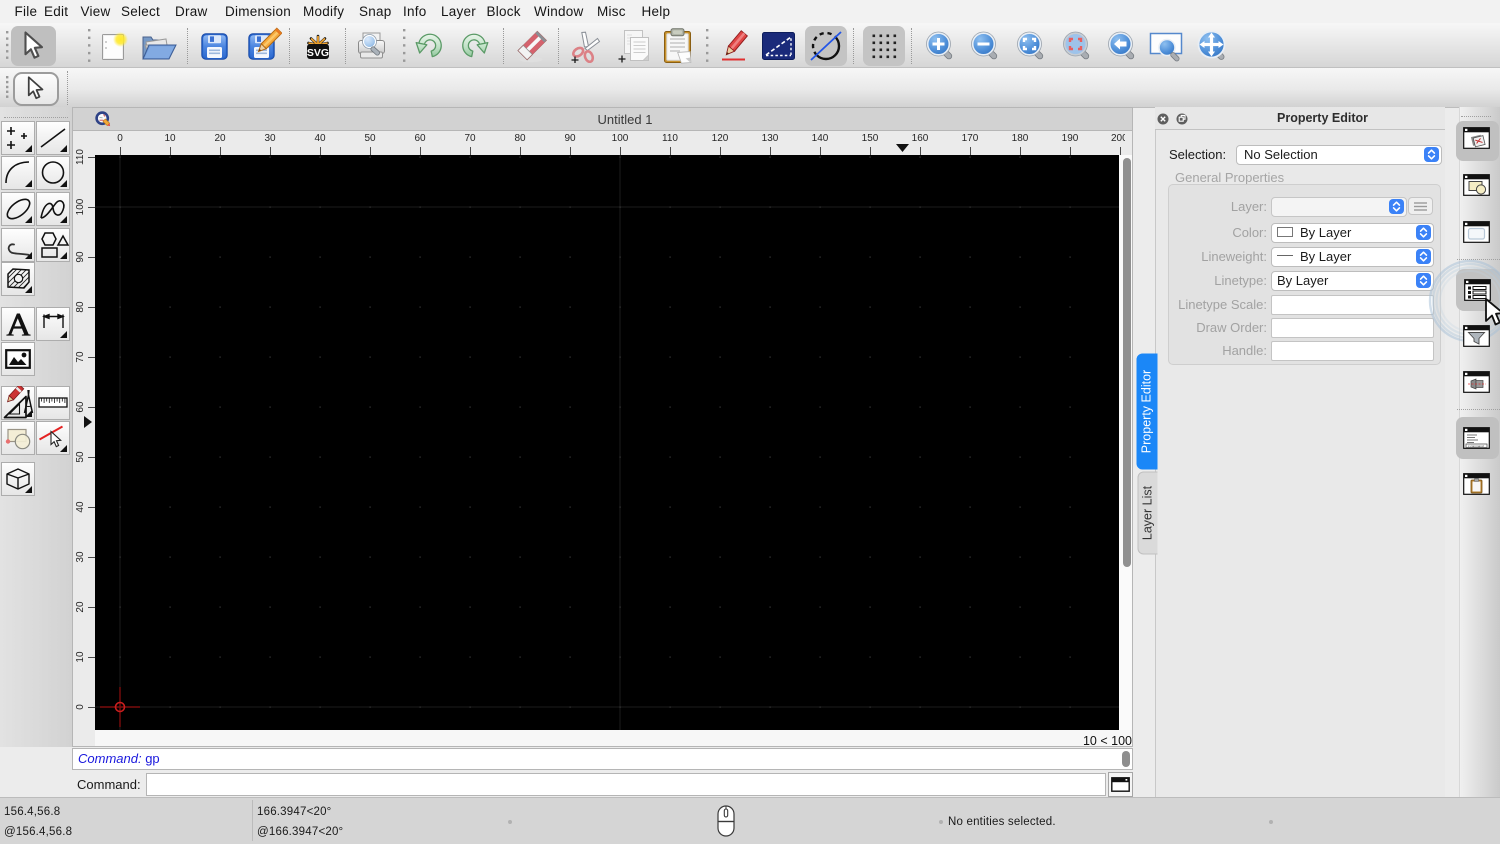 The image size is (1500, 844). I want to click on svg-text: SVG, so click(318, 53).